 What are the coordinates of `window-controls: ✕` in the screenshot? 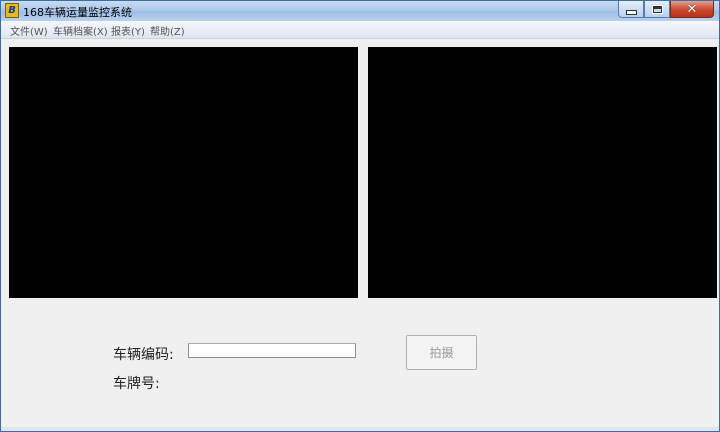 It's located at (666, 10).